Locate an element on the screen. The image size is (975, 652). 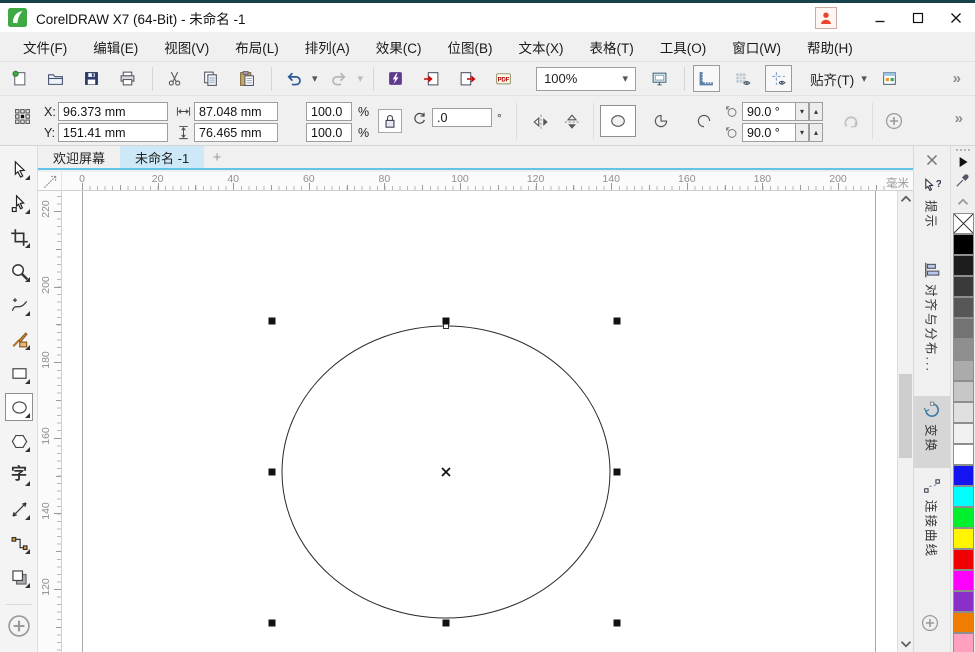
docker-tab-2: 变换 is located at coordinates (932, 432).